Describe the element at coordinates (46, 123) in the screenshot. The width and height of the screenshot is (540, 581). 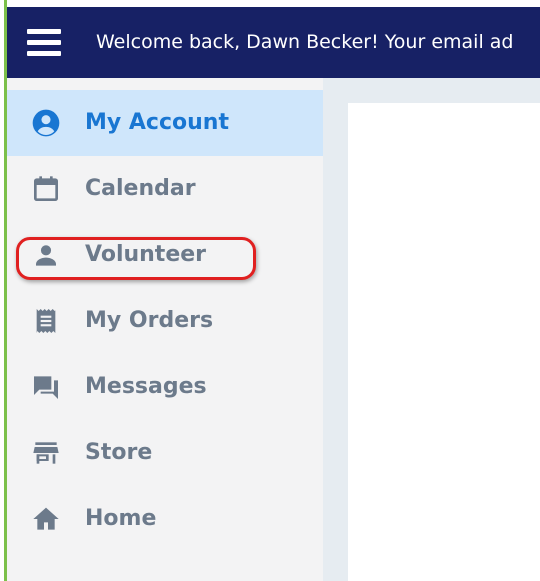
I see `account-circle-icon` at that location.